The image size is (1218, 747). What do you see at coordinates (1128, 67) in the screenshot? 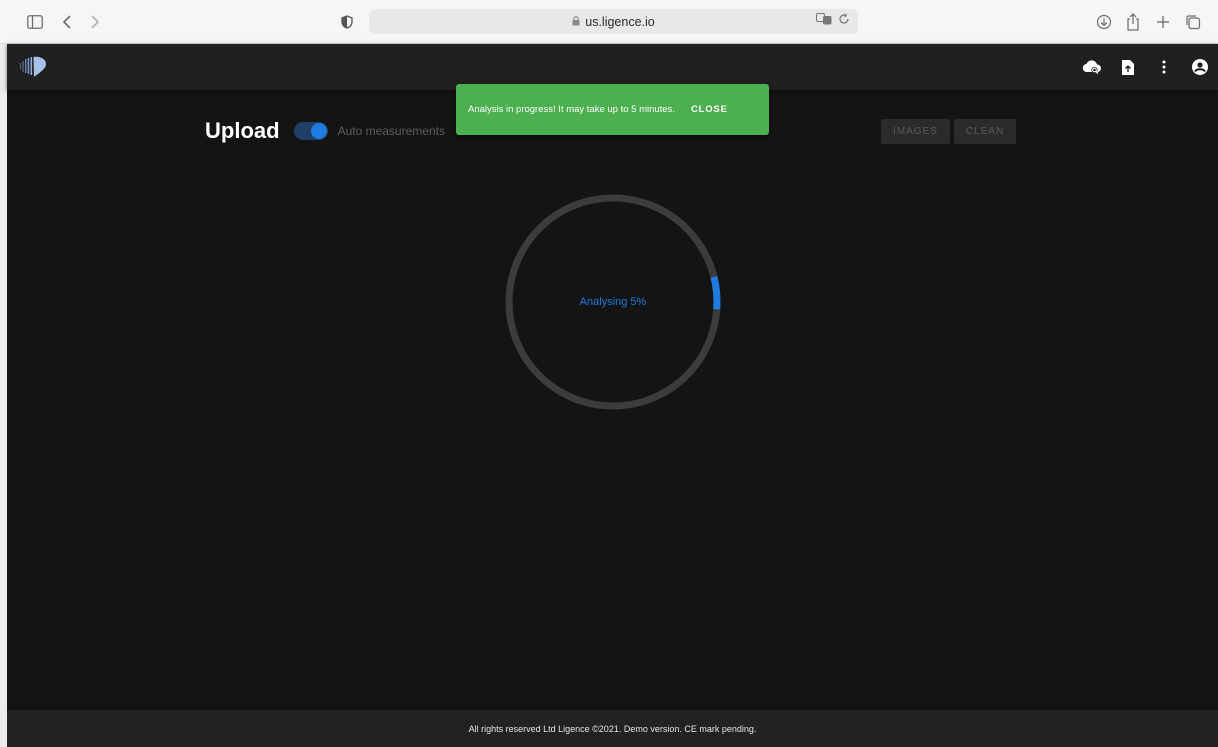
I see `file-upload-icon` at bounding box center [1128, 67].